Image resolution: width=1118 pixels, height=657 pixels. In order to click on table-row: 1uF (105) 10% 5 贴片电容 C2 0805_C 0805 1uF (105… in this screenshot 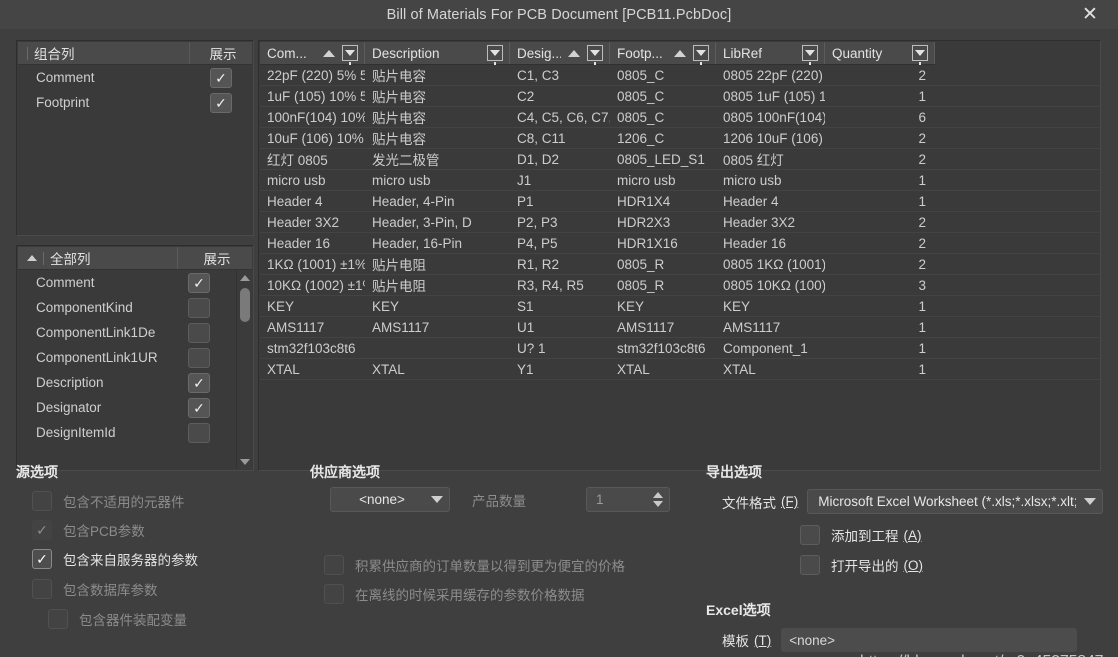, I will do `click(679, 96)`.